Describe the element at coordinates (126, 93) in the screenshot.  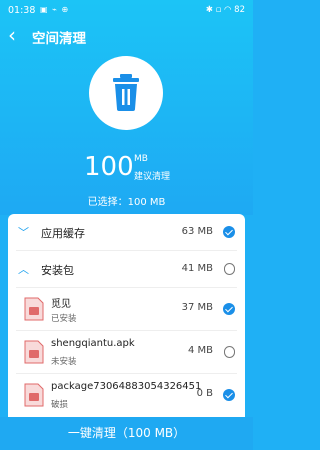
I see `trash-bin-icon` at that location.